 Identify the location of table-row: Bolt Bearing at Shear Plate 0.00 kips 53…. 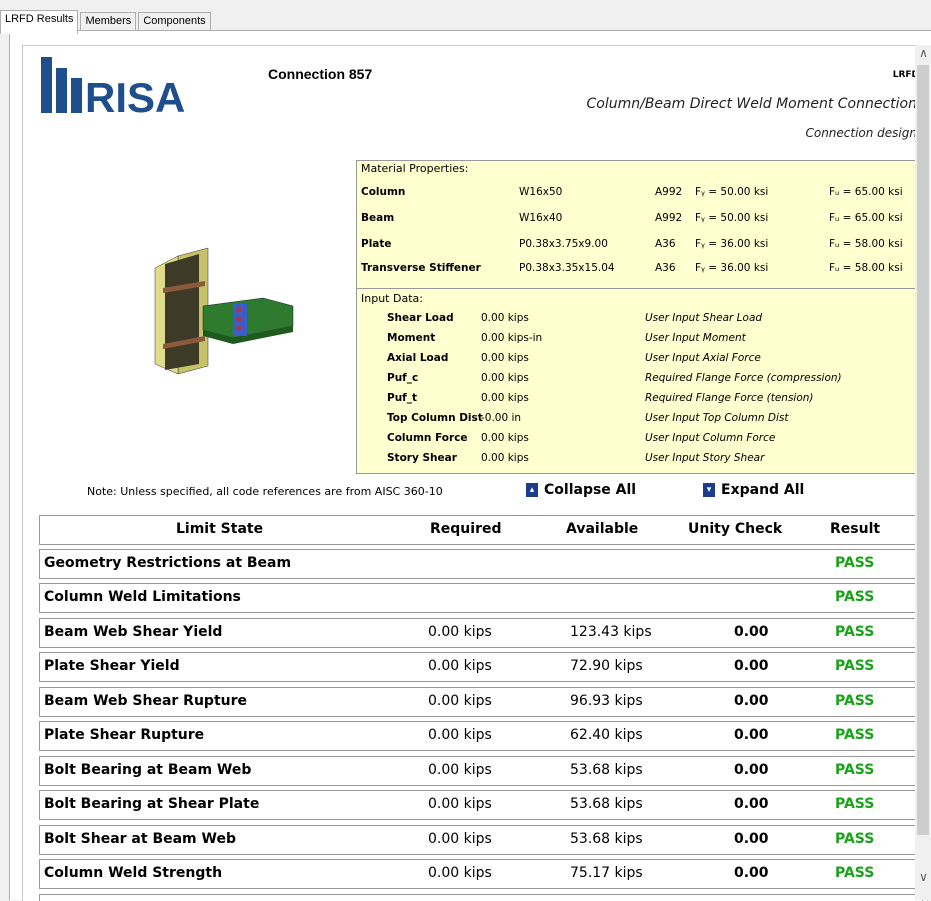
(481, 805).